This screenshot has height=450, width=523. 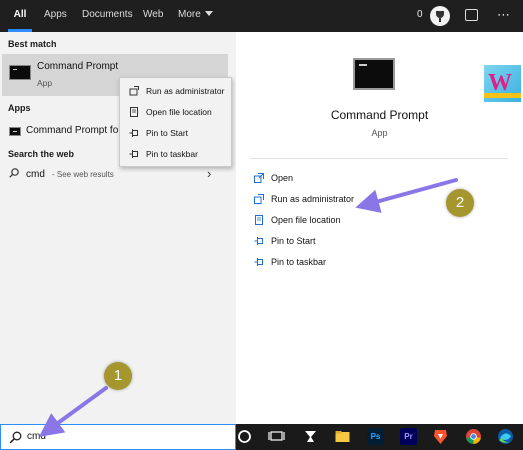 What do you see at coordinates (379, 115) in the screenshot?
I see `preview-title: Command Prompt` at bounding box center [379, 115].